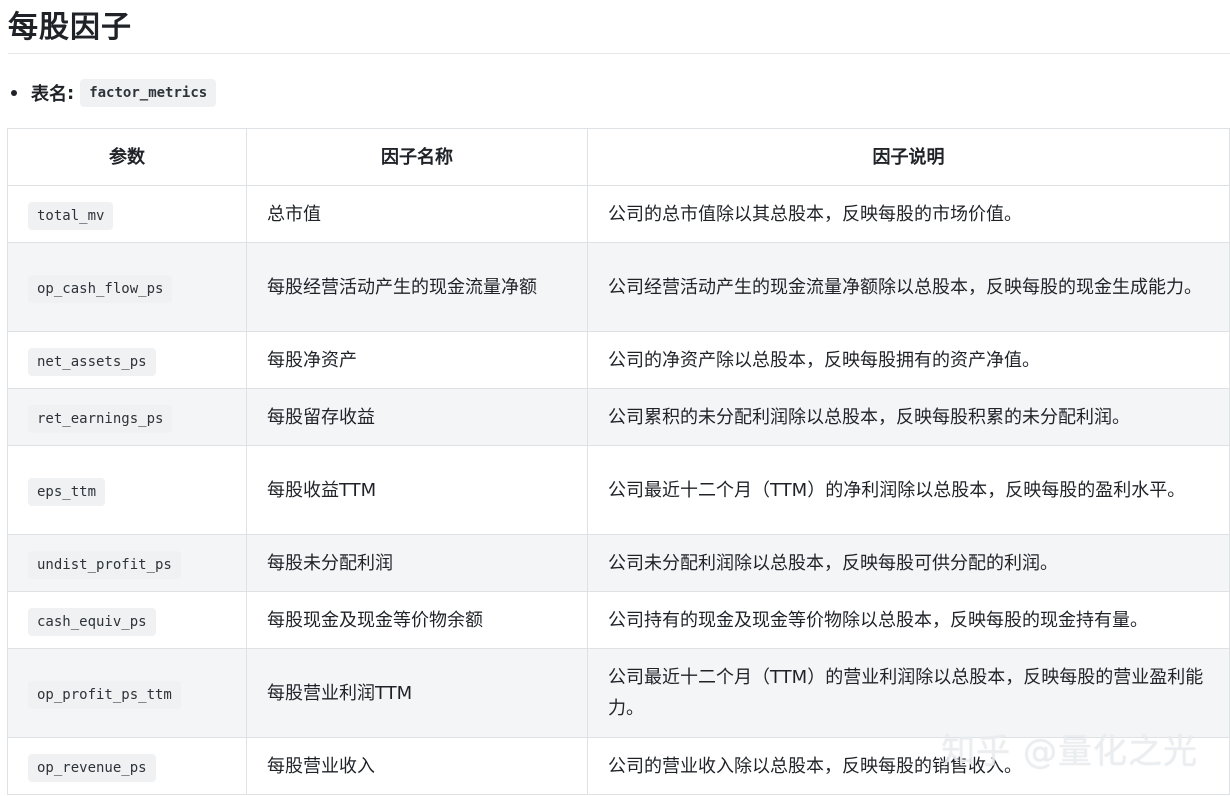 This screenshot has width=1230, height=796. Describe the element at coordinates (908, 287) in the screenshot. I see `factor-desc-cell: 公司经营活动产生的现金流量净额除以总股本，反映每股的现金生成能力。` at that location.